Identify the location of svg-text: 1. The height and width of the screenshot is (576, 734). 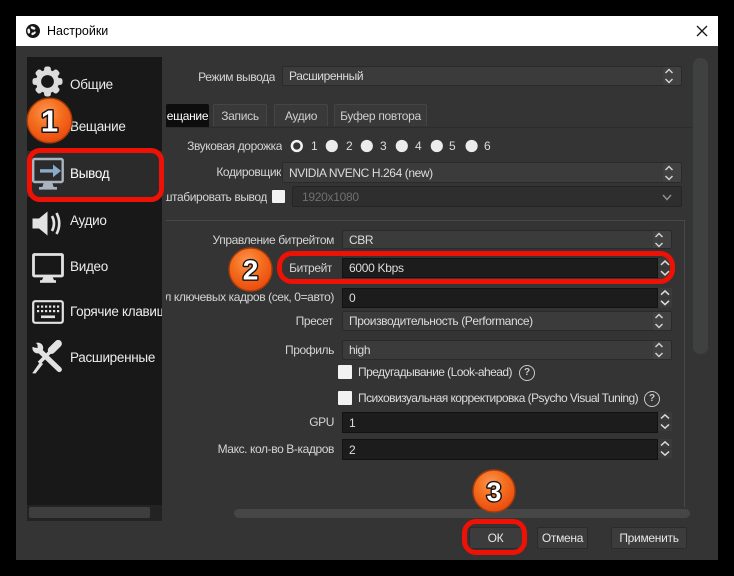
(49, 121).